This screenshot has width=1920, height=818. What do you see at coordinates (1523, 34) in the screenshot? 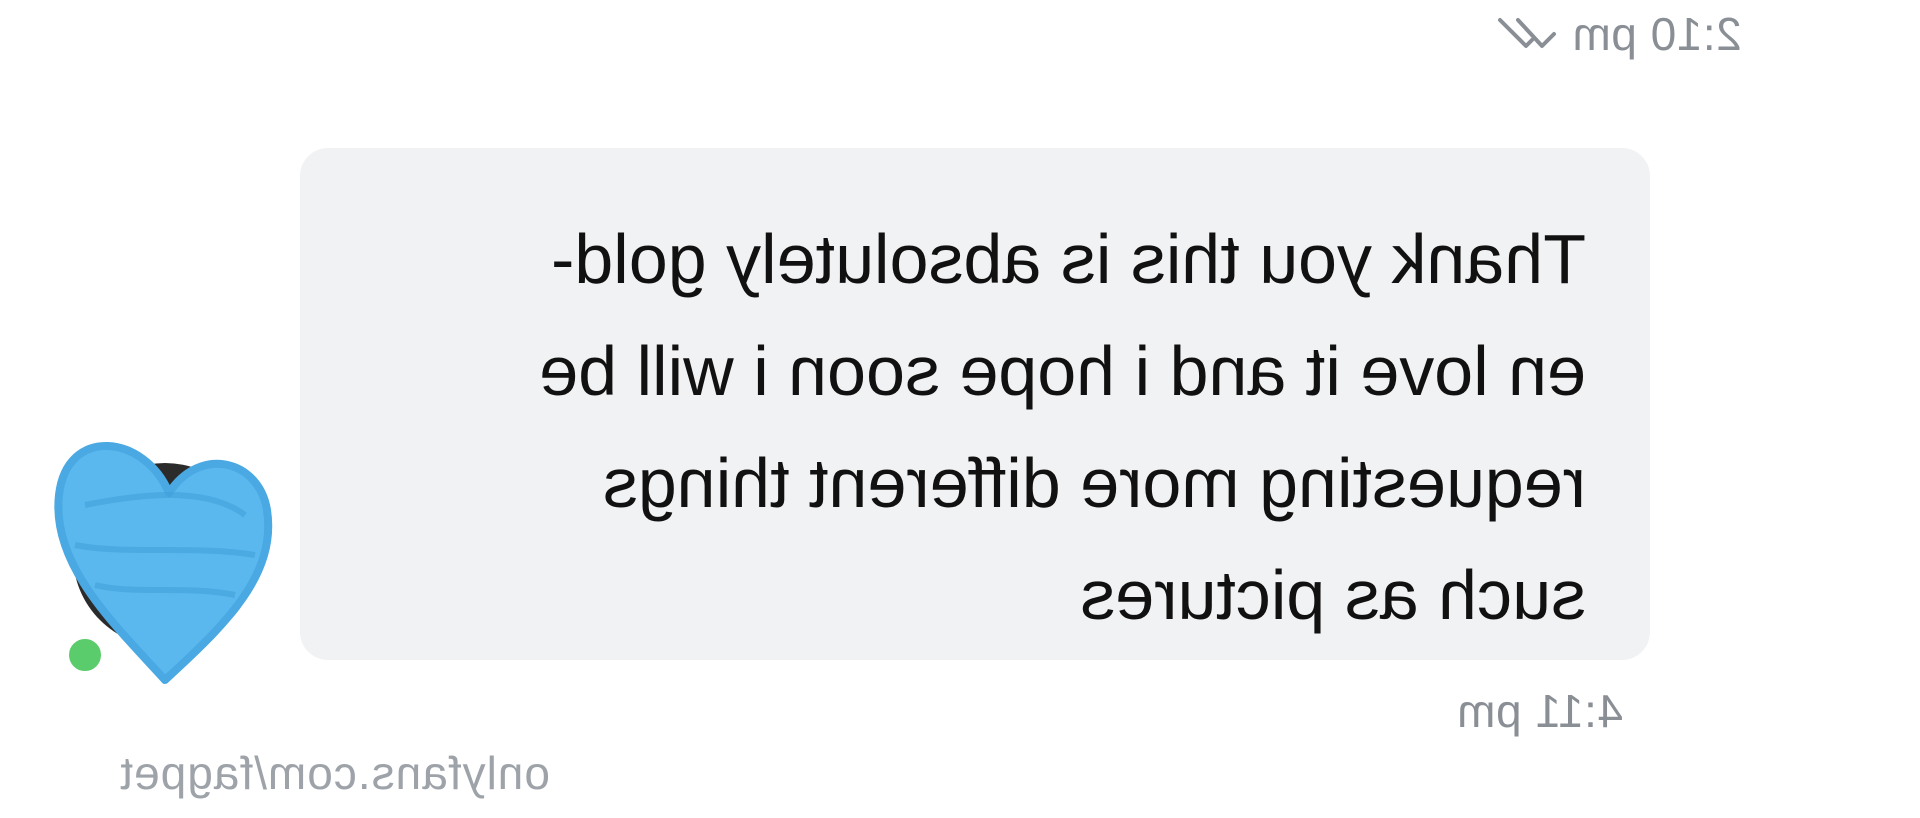
I see `double-check-icon` at bounding box center [1523, 34].